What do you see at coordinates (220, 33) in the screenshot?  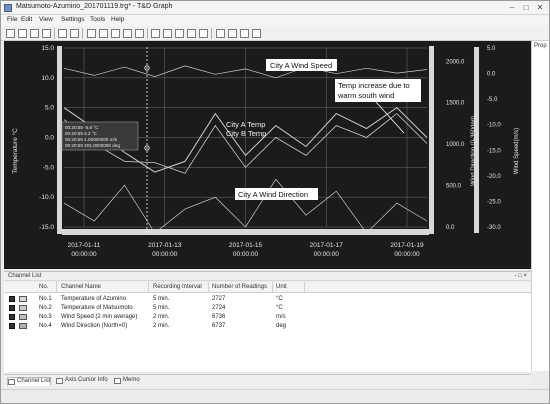 I see `grid-icon` at bounding box center [220, 33].